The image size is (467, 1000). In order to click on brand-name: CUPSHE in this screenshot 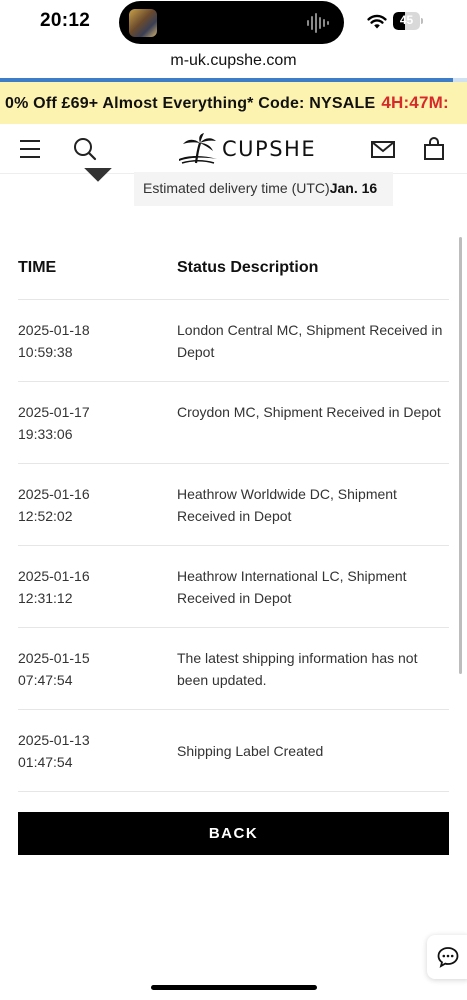, I will do `click(269, 149)`.